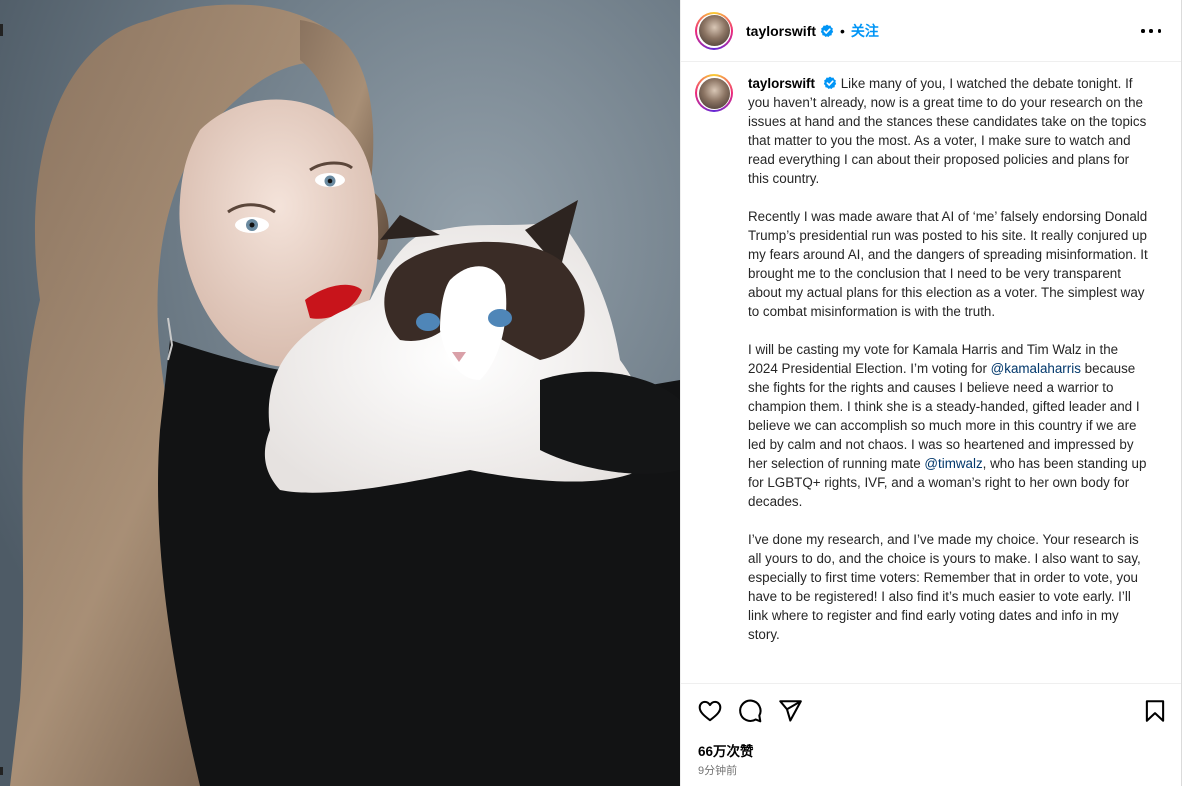  Describe the element at coordinates (717, 770) in the screenshot. I see `post-timestamp: 9分钟前` at that location.